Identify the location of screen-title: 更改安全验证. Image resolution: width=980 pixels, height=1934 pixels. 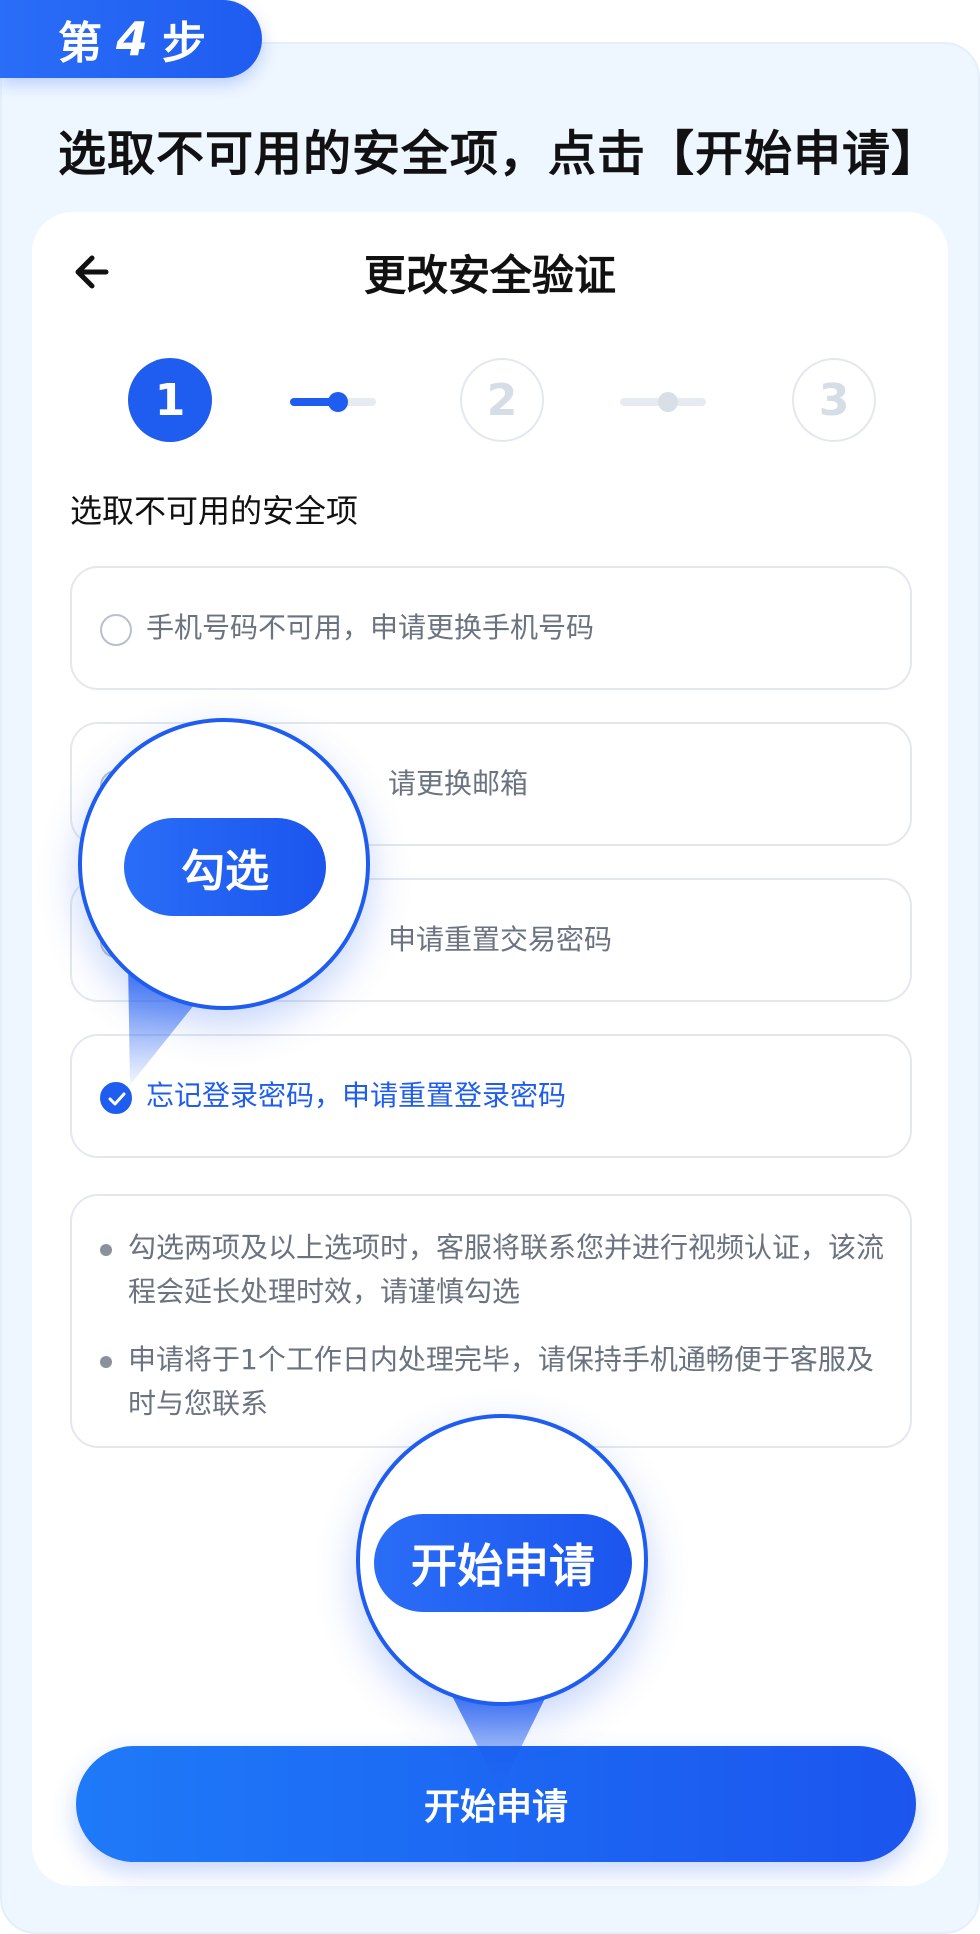
(489, 275).